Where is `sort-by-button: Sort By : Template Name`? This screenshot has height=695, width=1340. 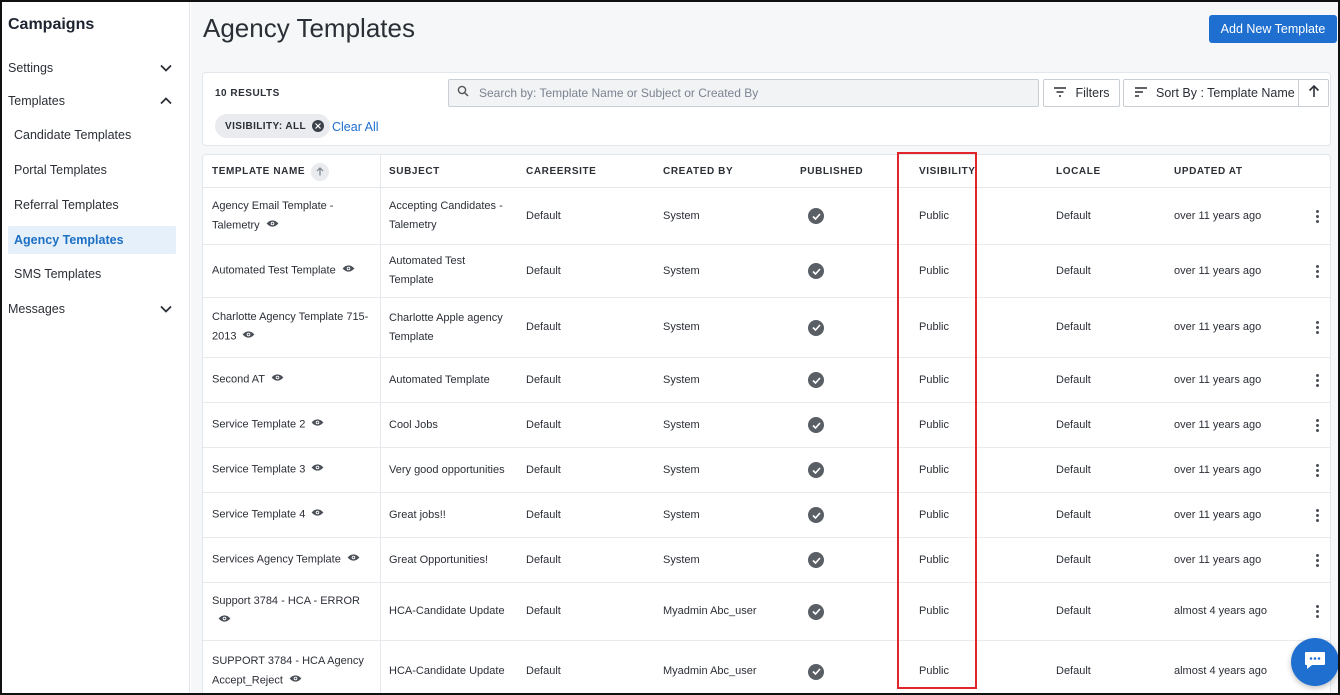 sort-by-button: Sort By : Template Name is located at coordinates (1211, 93).